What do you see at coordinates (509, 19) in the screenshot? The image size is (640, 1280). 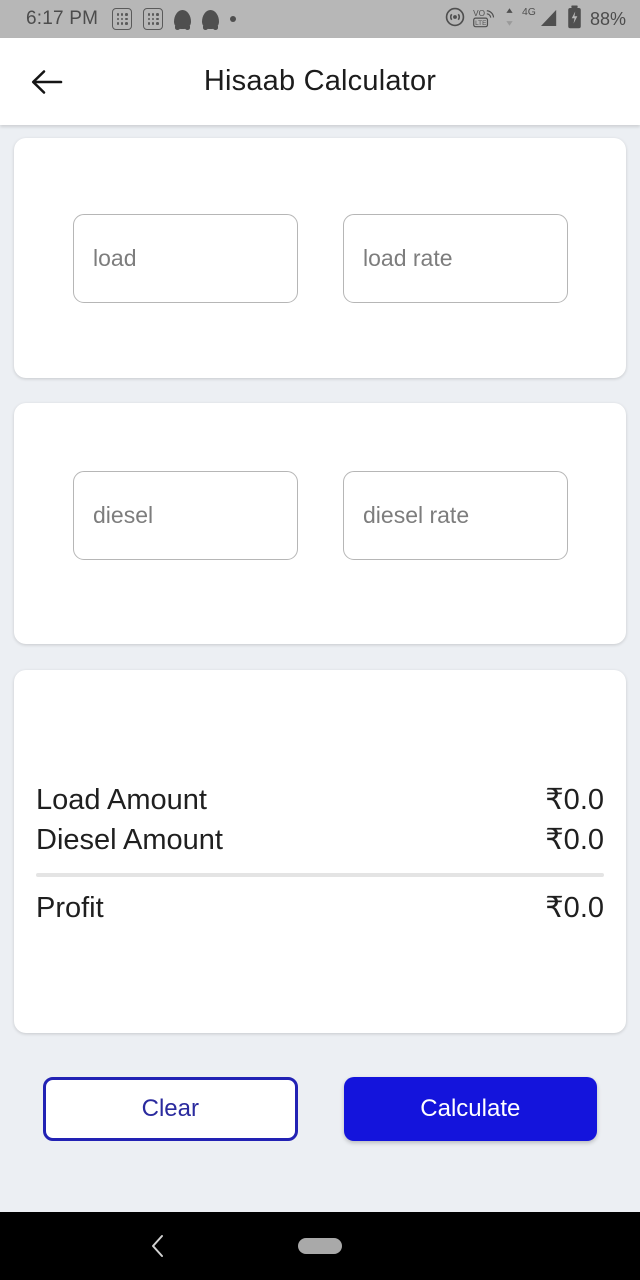 I see `data-transfer-icon` at bounding box center [509, 19].